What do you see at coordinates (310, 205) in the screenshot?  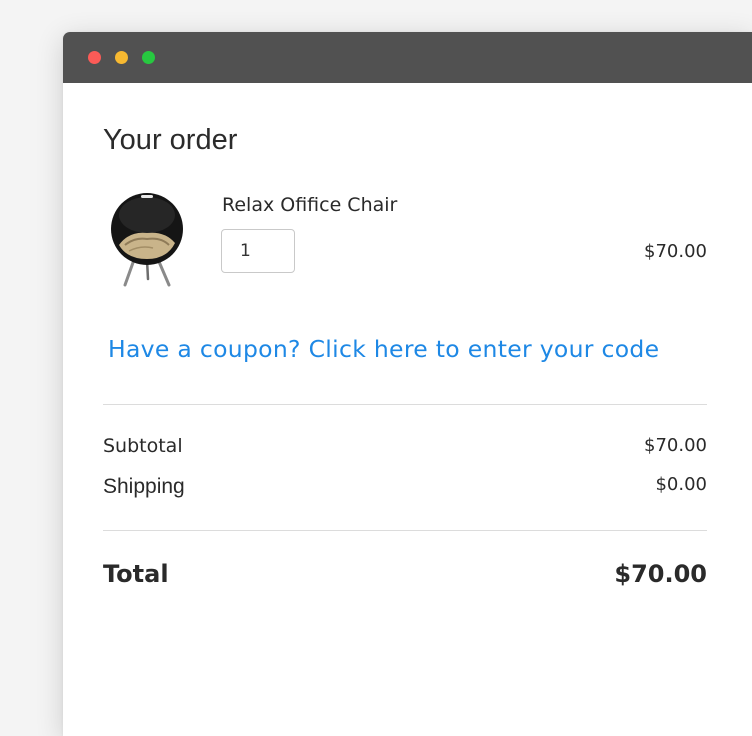 I see `product-name: Relax Ofifice Chair` at bounding box center [310, 205].